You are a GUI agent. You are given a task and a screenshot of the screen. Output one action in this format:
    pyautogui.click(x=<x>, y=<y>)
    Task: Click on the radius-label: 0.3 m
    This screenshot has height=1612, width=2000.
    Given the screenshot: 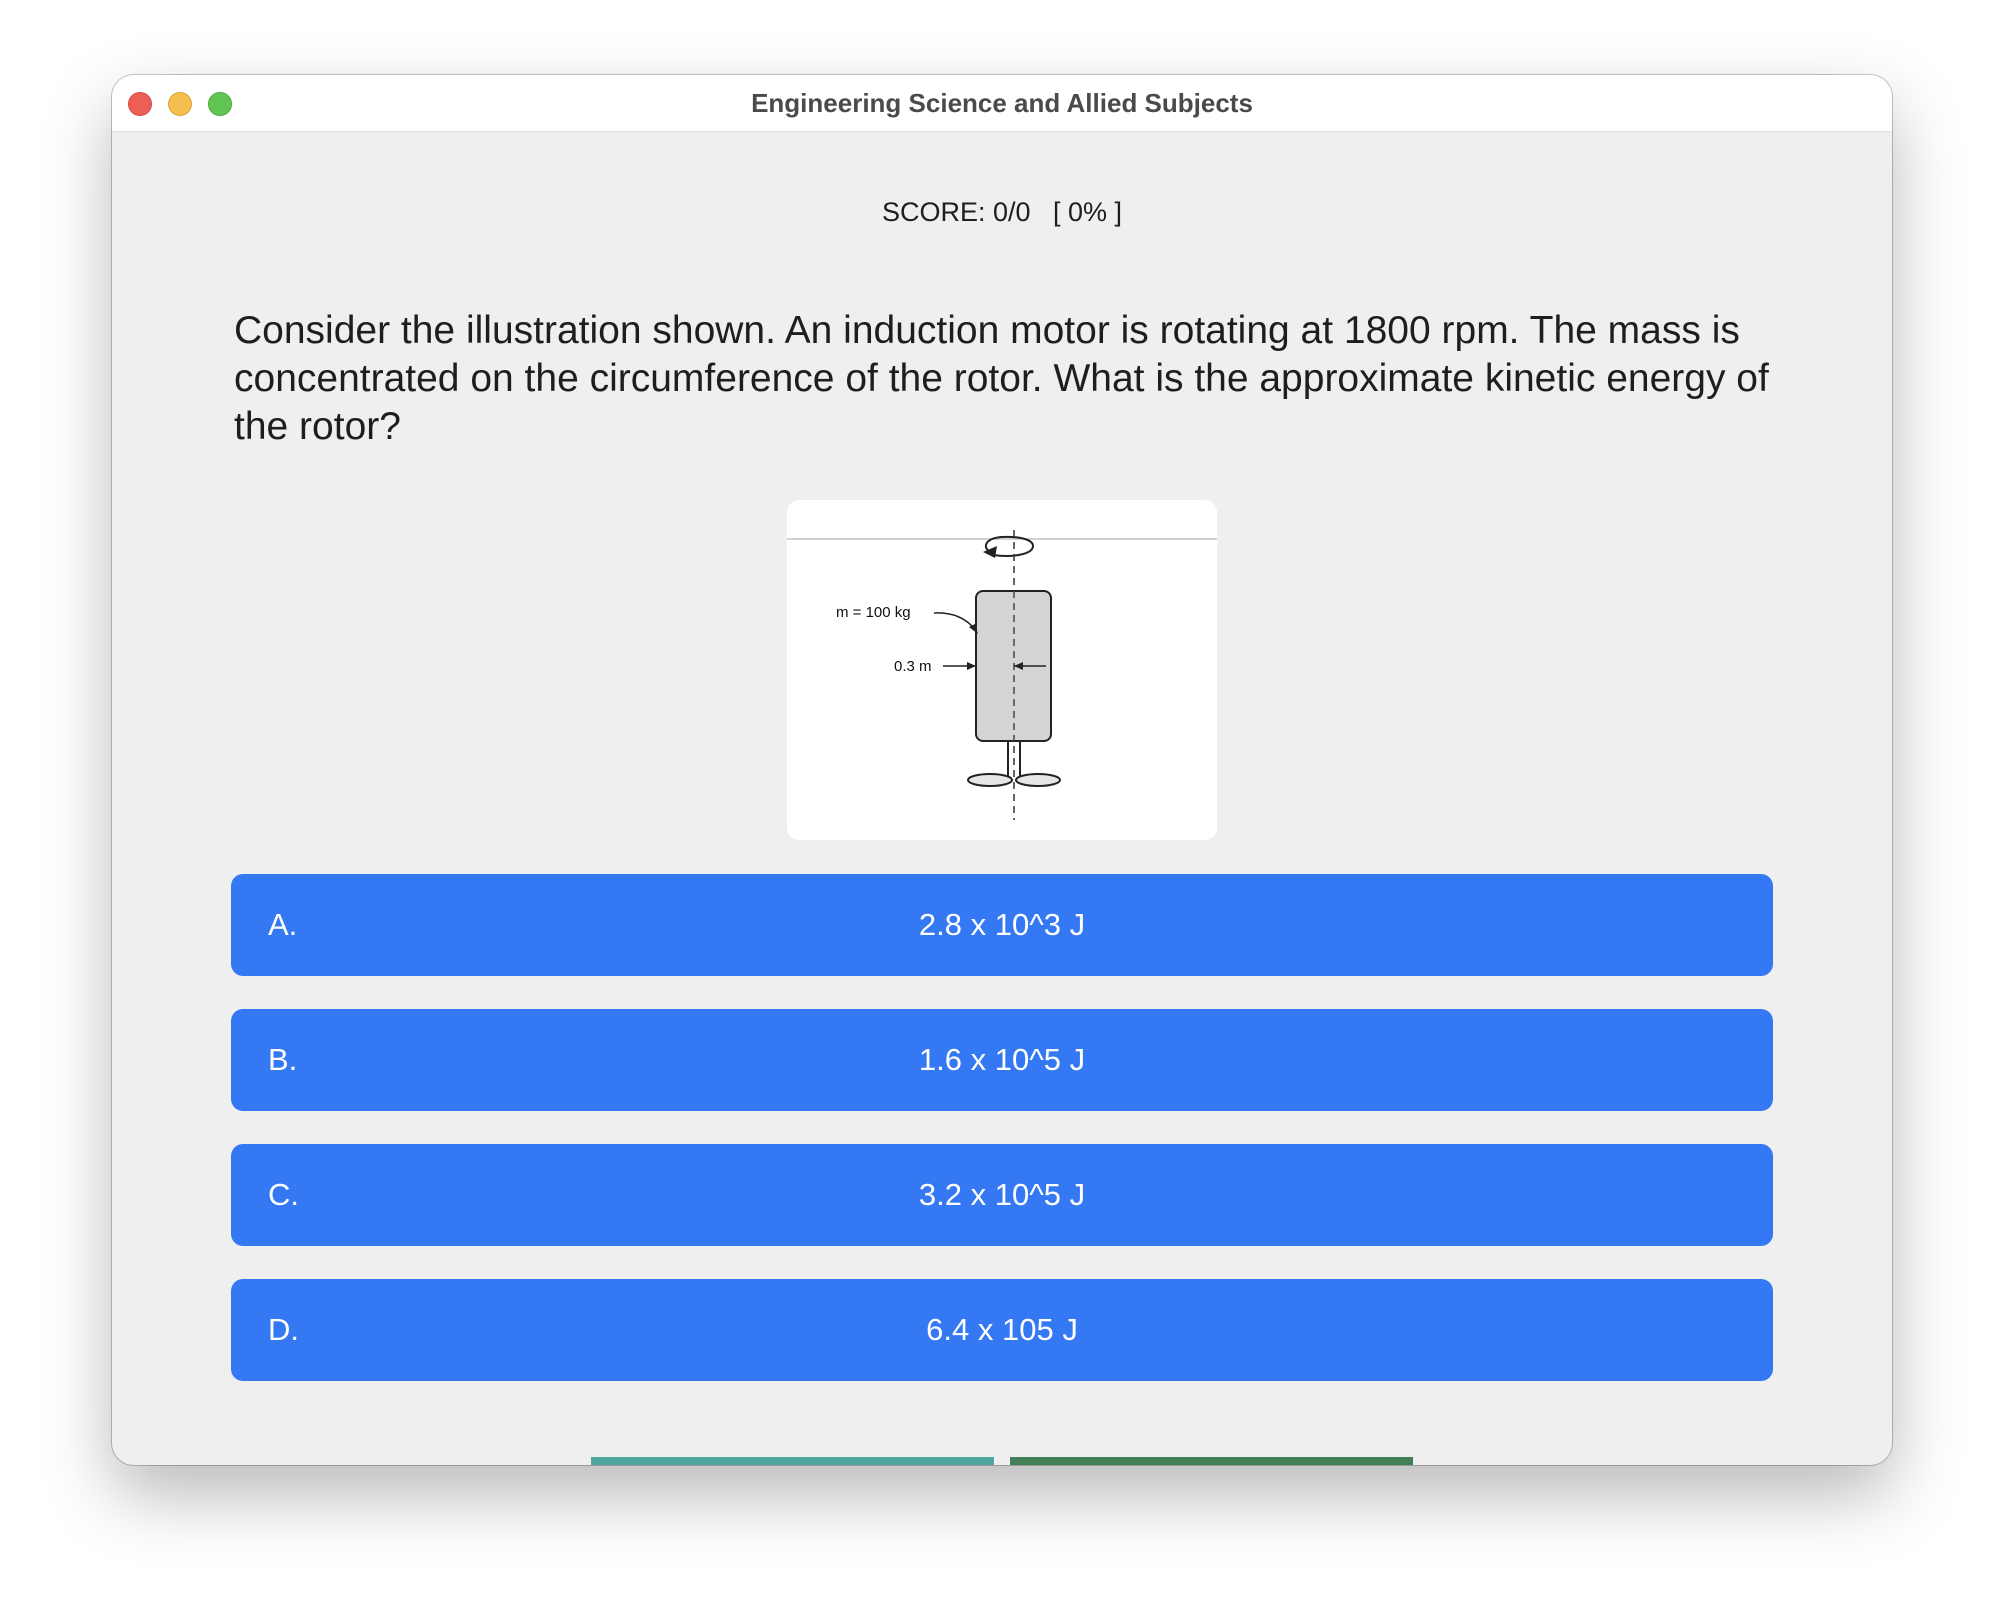 What is the action you would take?
    pyautogui.click(x=913, y=666)
    